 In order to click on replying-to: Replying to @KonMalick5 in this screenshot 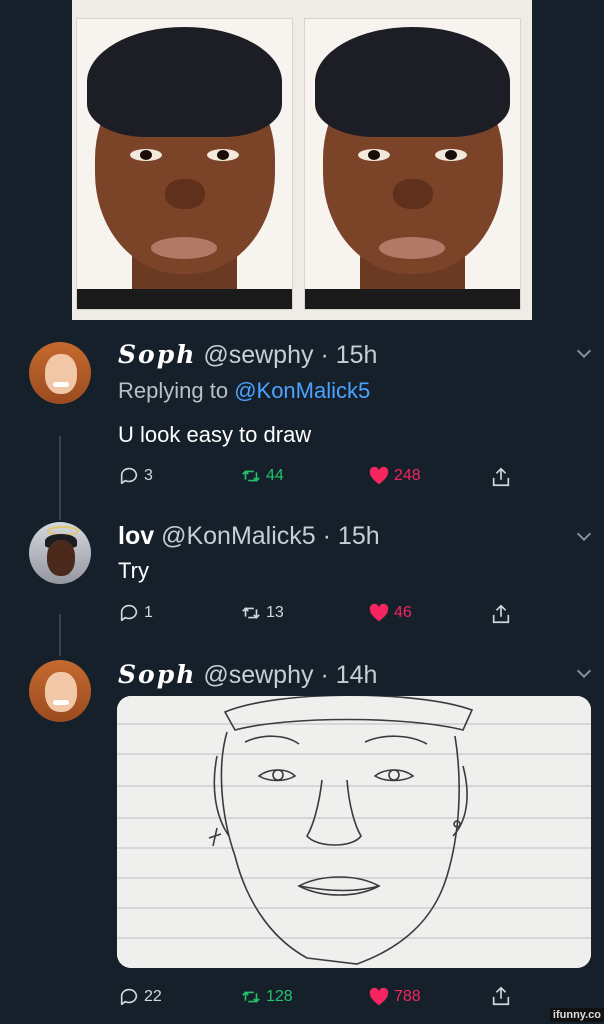, I will do `click(244, 391)`.